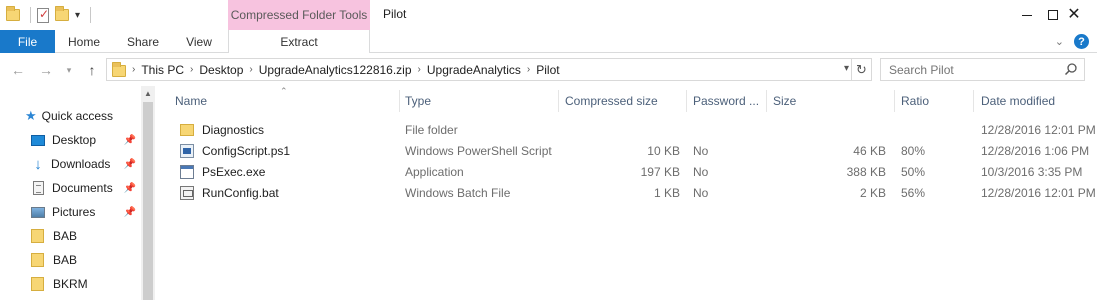 The height and width of the screenshot is (300, 1097). What do you see at coordinates (38, 140) in the screenshot?
I see `desktop-icon` at bounding box center [38, 140].